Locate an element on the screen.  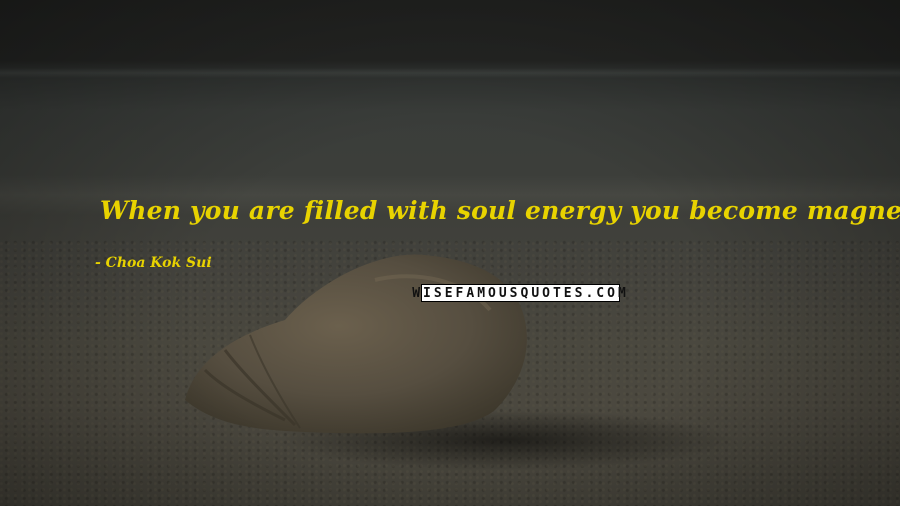
watermark-text: WISEFAMOUSQUOTES.COM is located at coordinates (520, 293).